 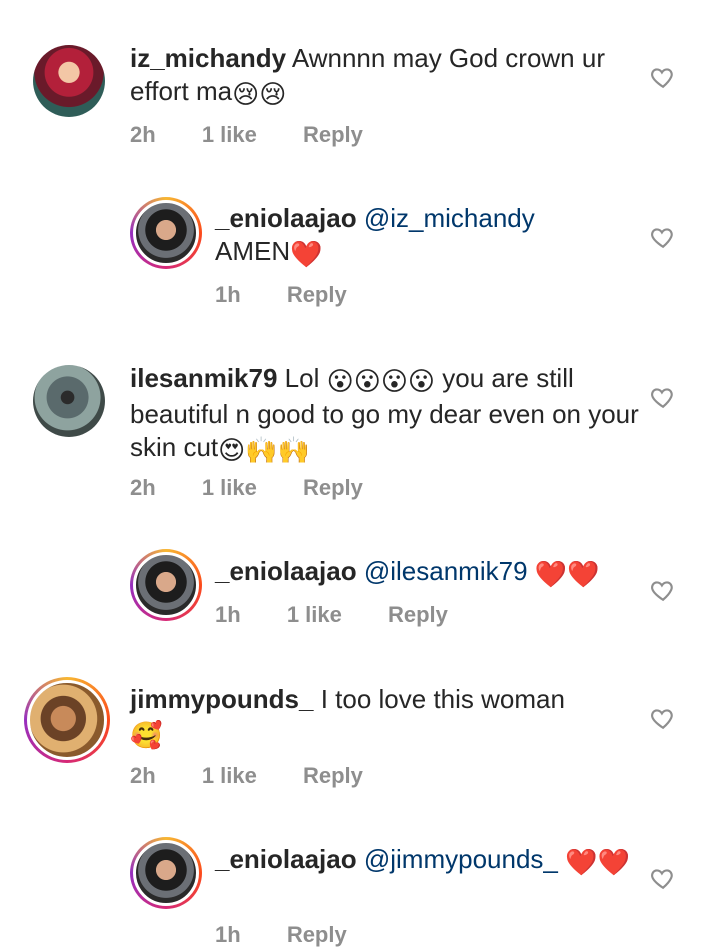 I want to click on comment-text: _eniolaajao @jimmypounds_ ❤️❤️, so click(x=425, y=861).